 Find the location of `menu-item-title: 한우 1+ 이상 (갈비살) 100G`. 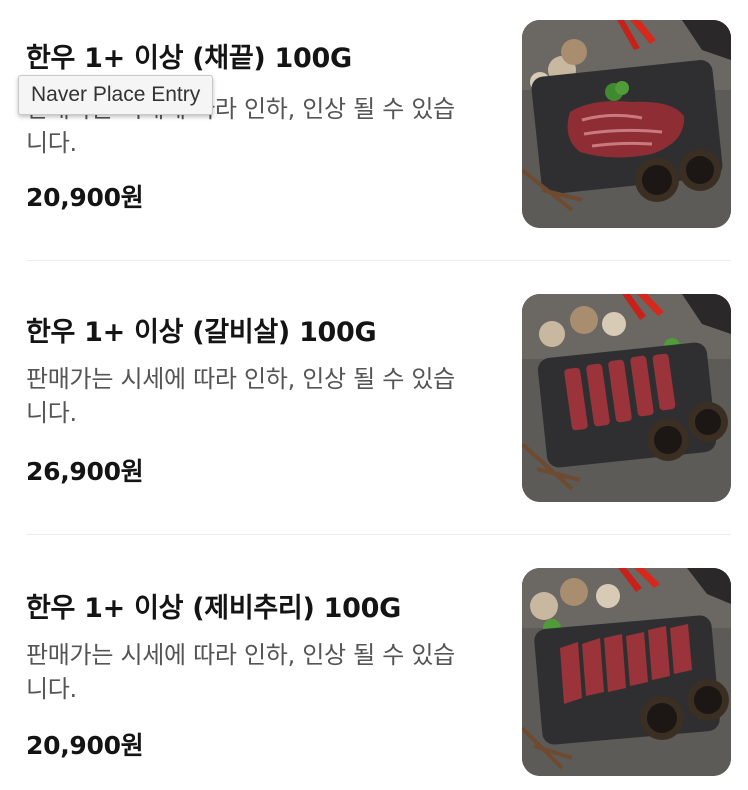

menu-item-title: 한우 1+ 이상 (갈비살) 100G is located at coordinates (201, 332).